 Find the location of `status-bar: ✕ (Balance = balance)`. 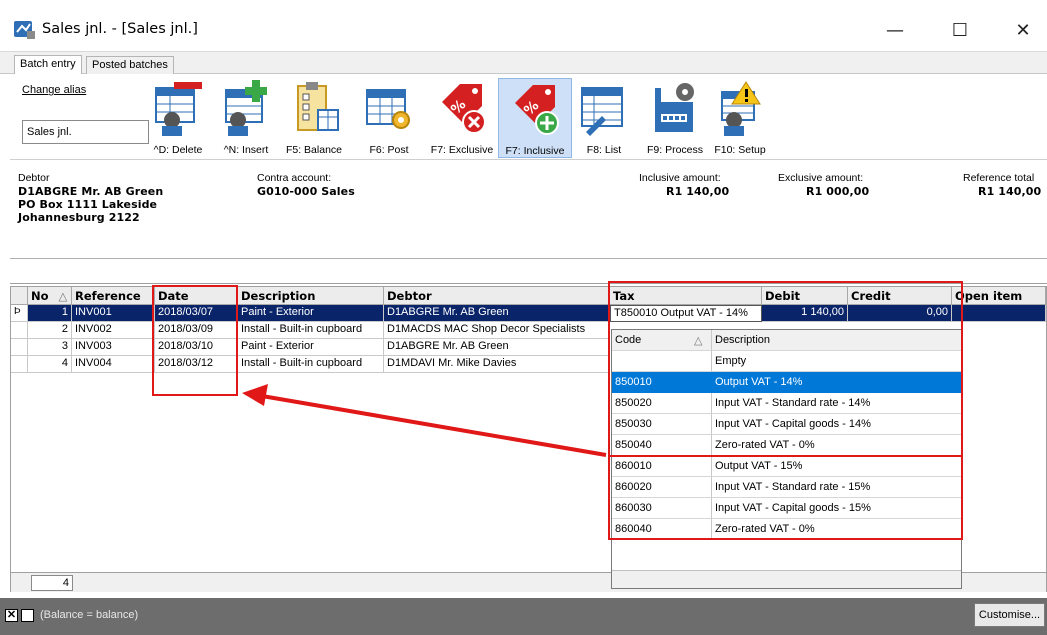

status-bar: ✕ (Balance = balance) is located at coordinates (523, 616).